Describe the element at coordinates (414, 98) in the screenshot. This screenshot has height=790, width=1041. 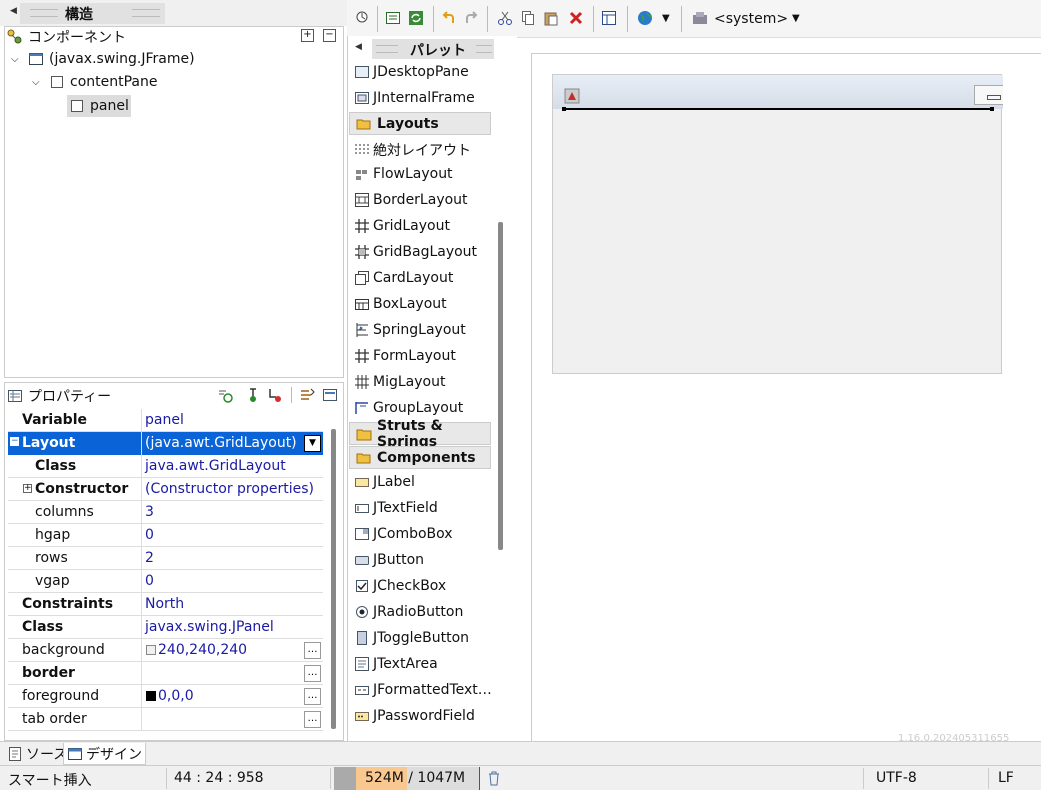
I see `palette-item-jinternalframe: JInternalFrame` at that location.